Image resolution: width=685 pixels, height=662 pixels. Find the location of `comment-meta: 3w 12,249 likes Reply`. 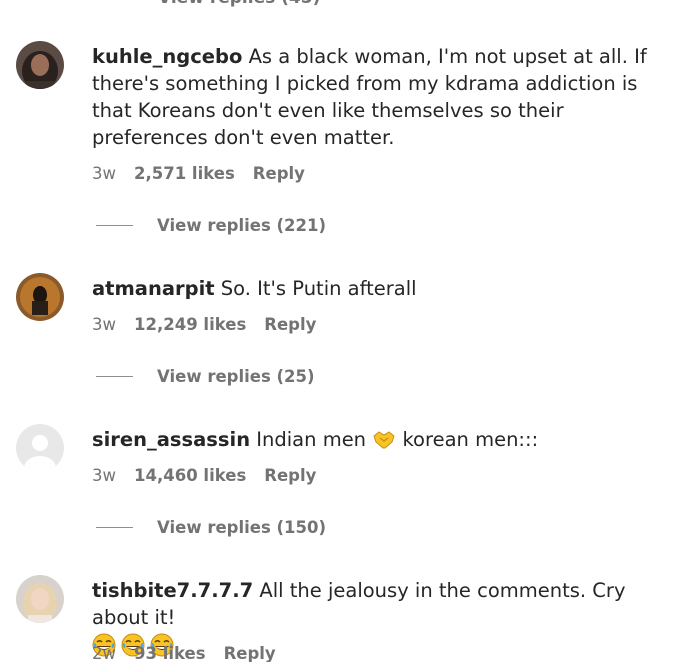

comment-meta: 3w 12,249 likes Reply is located at coordinates (204, 324).